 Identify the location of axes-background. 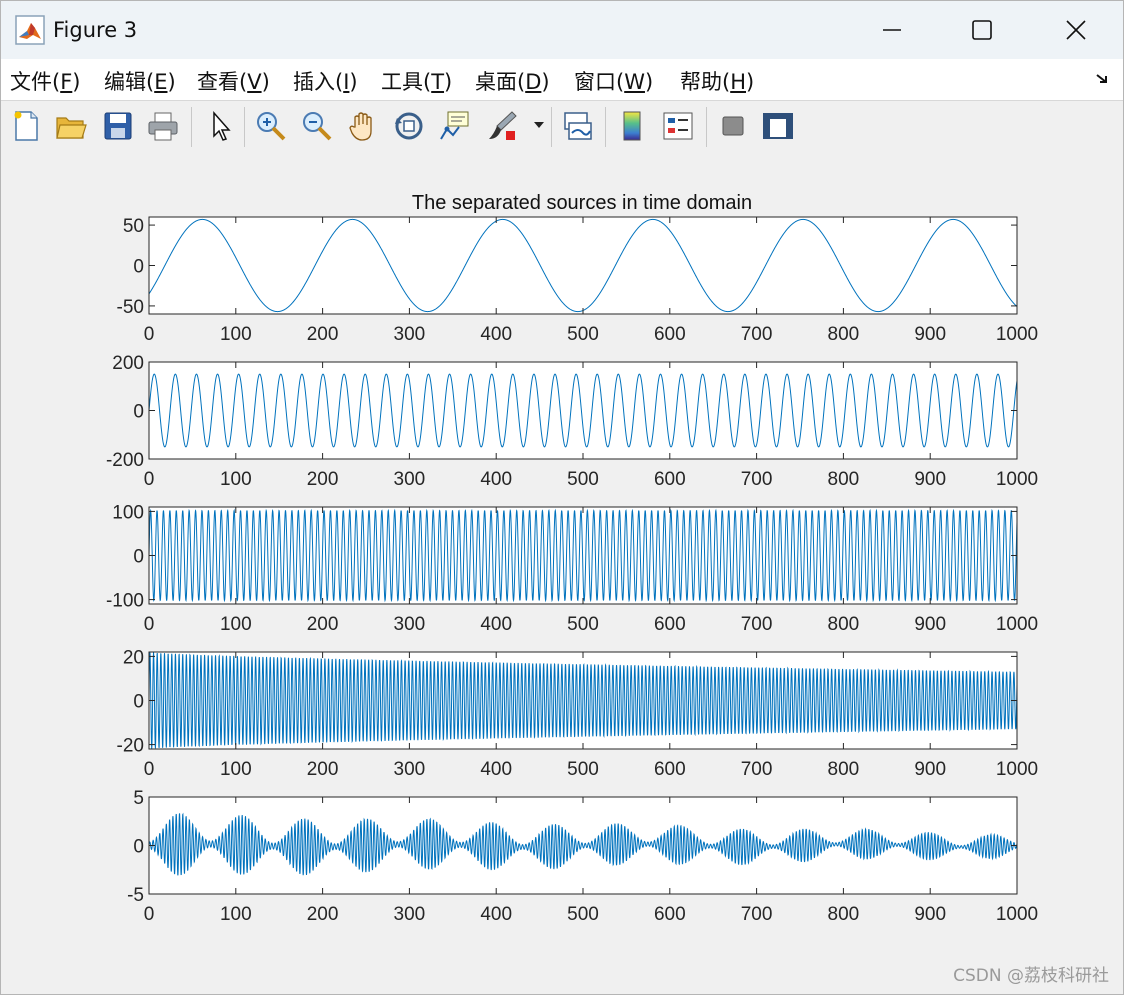
(583, 265).